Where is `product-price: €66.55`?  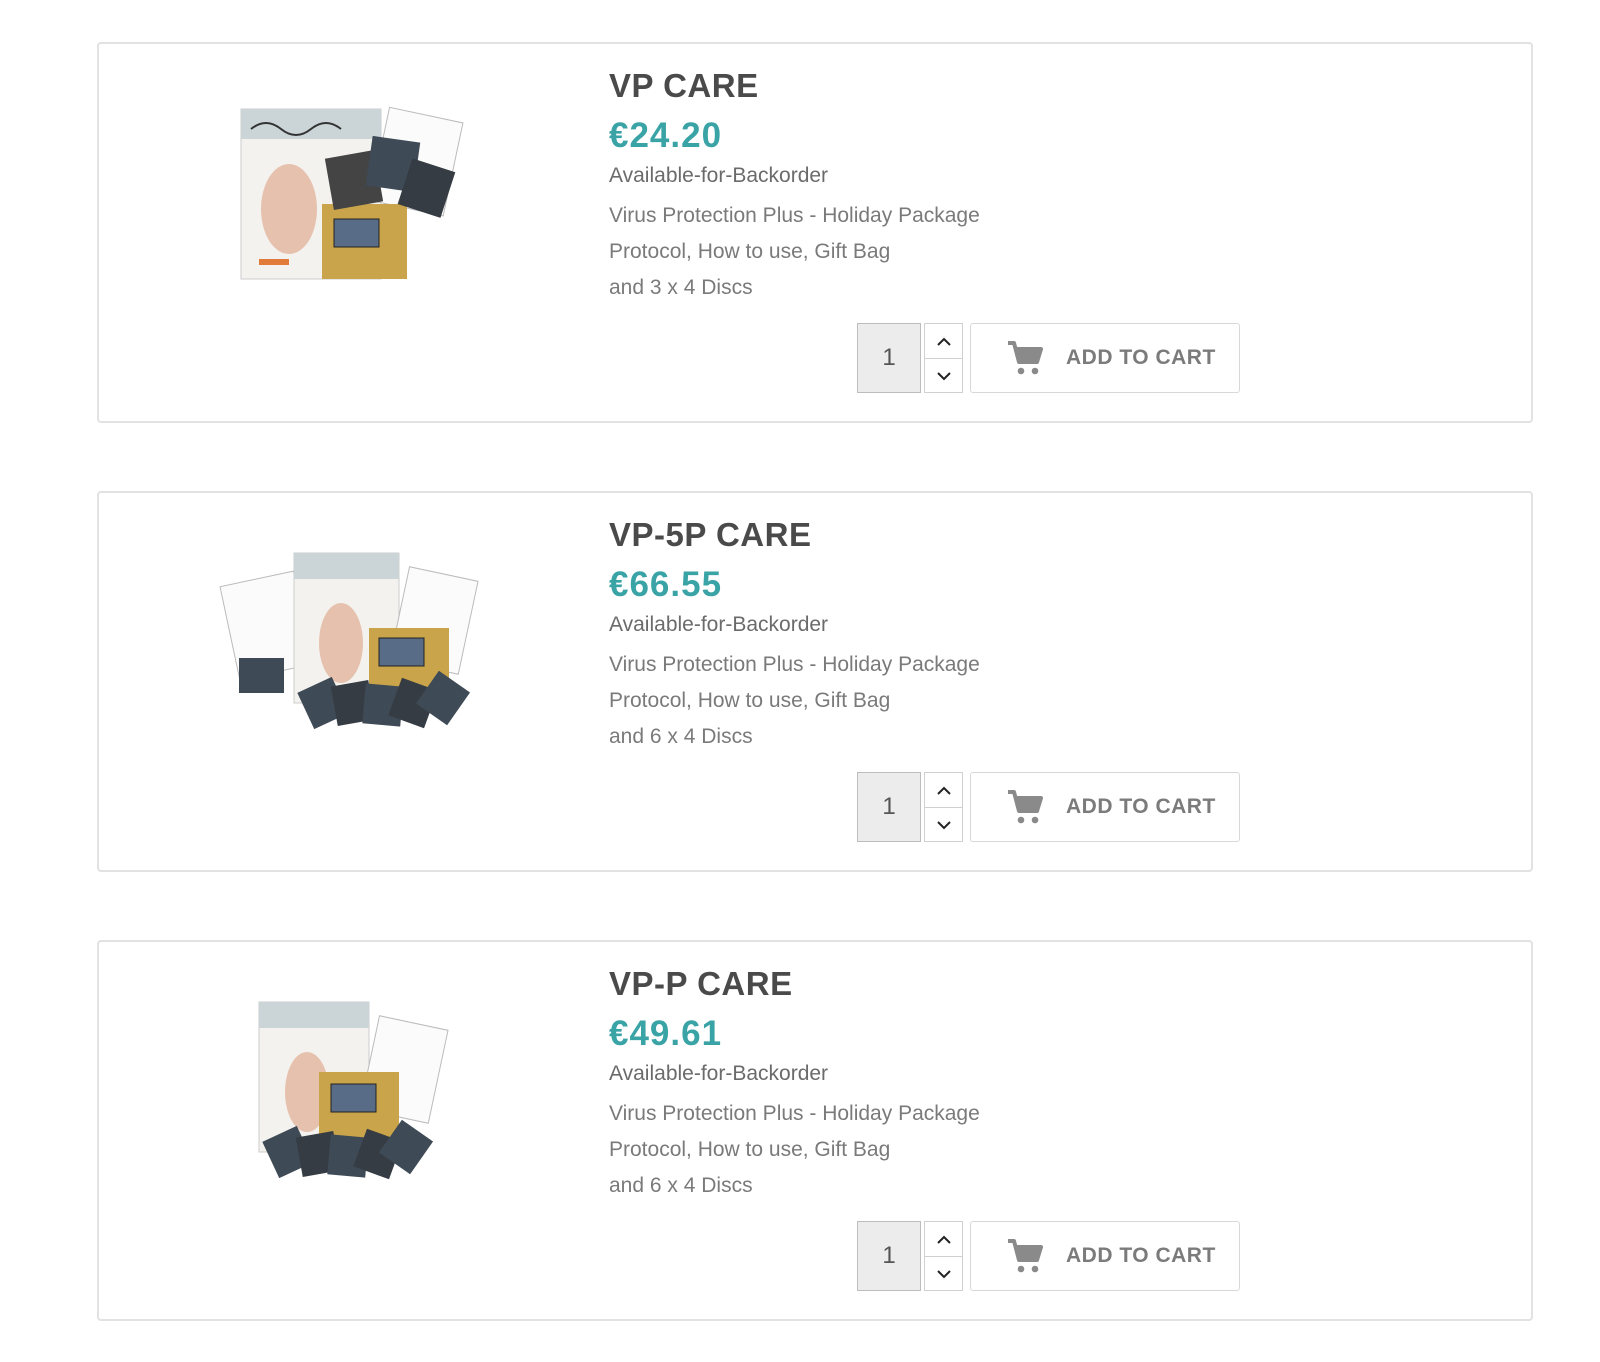
product-price: €66.55 is located at coordinates (666, 584).